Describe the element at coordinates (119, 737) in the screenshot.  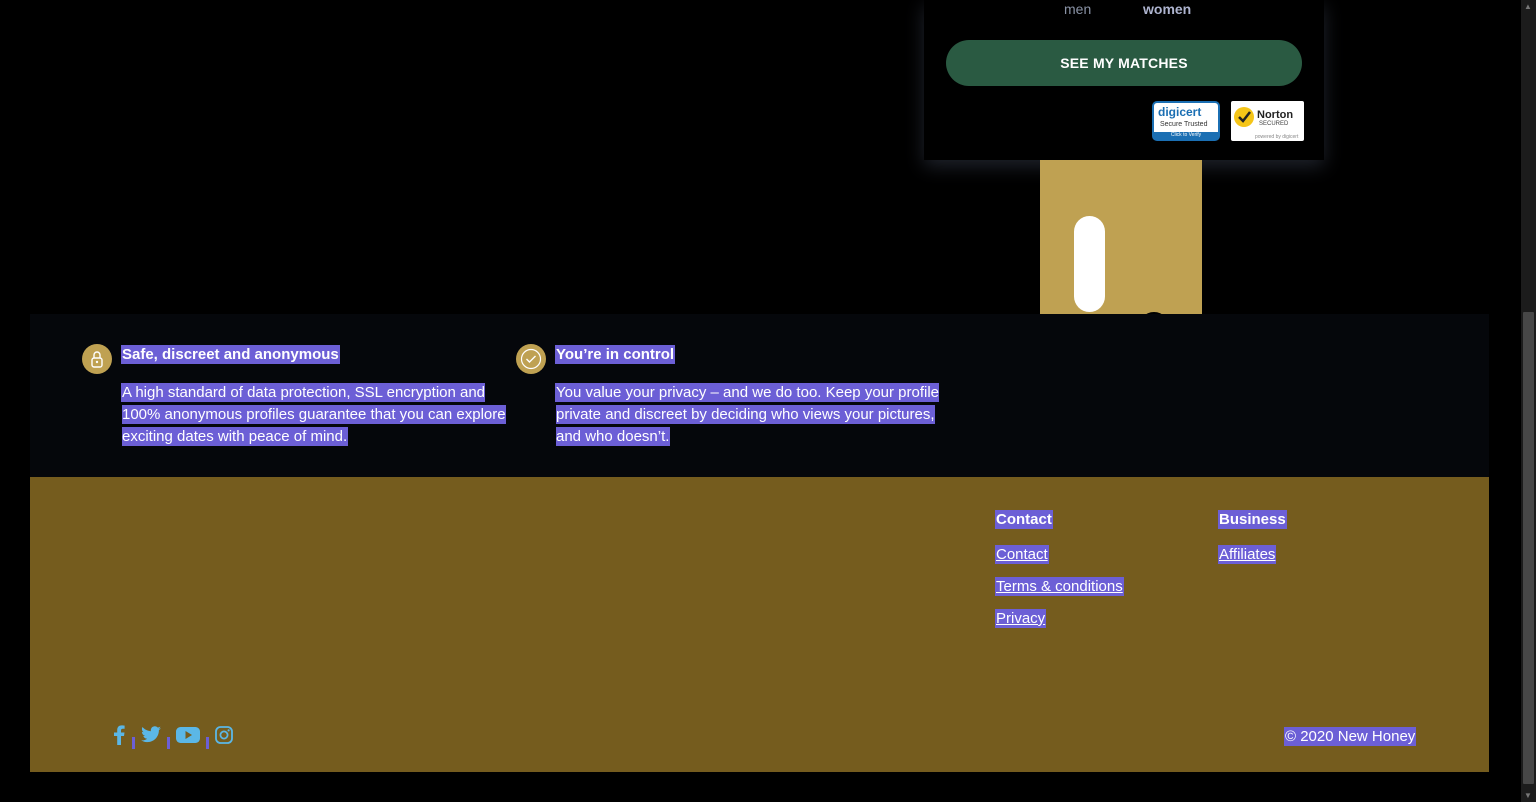
I see `facebook-icon` at that location.